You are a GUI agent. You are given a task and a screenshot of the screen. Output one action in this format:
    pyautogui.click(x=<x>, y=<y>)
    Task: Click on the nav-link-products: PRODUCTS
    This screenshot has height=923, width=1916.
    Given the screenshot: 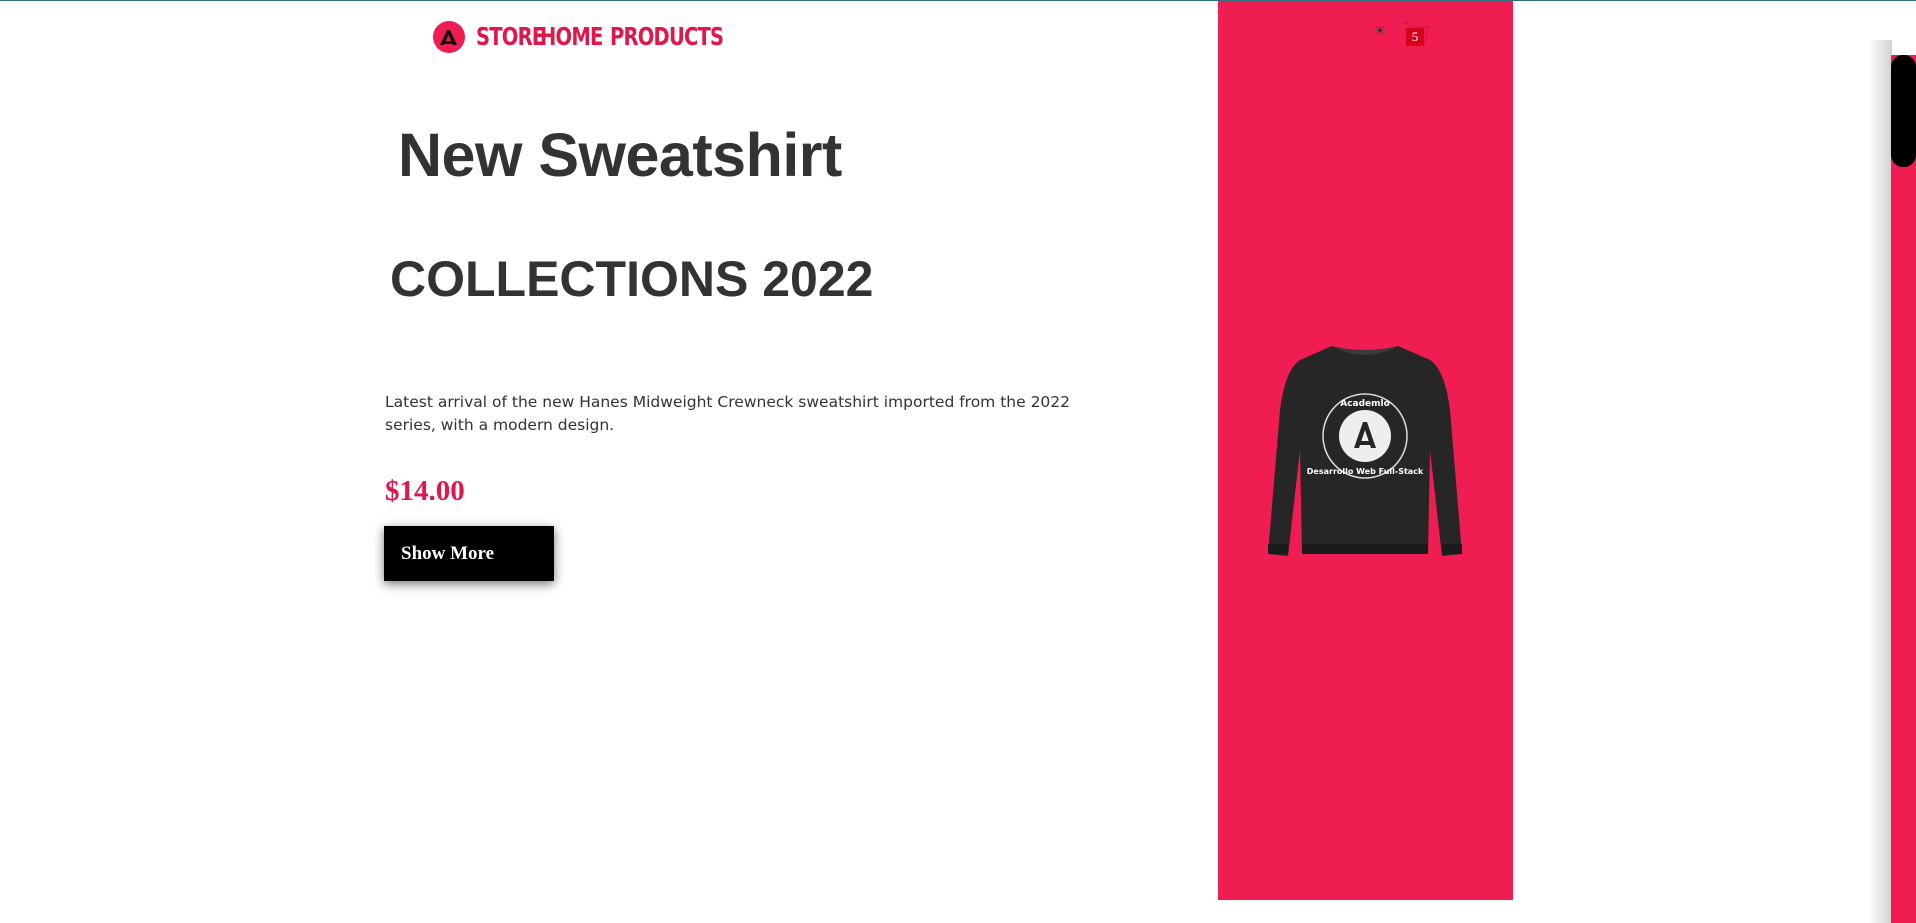 What is the action you would take?
    pyautogui.click(x=667, y=37)
    